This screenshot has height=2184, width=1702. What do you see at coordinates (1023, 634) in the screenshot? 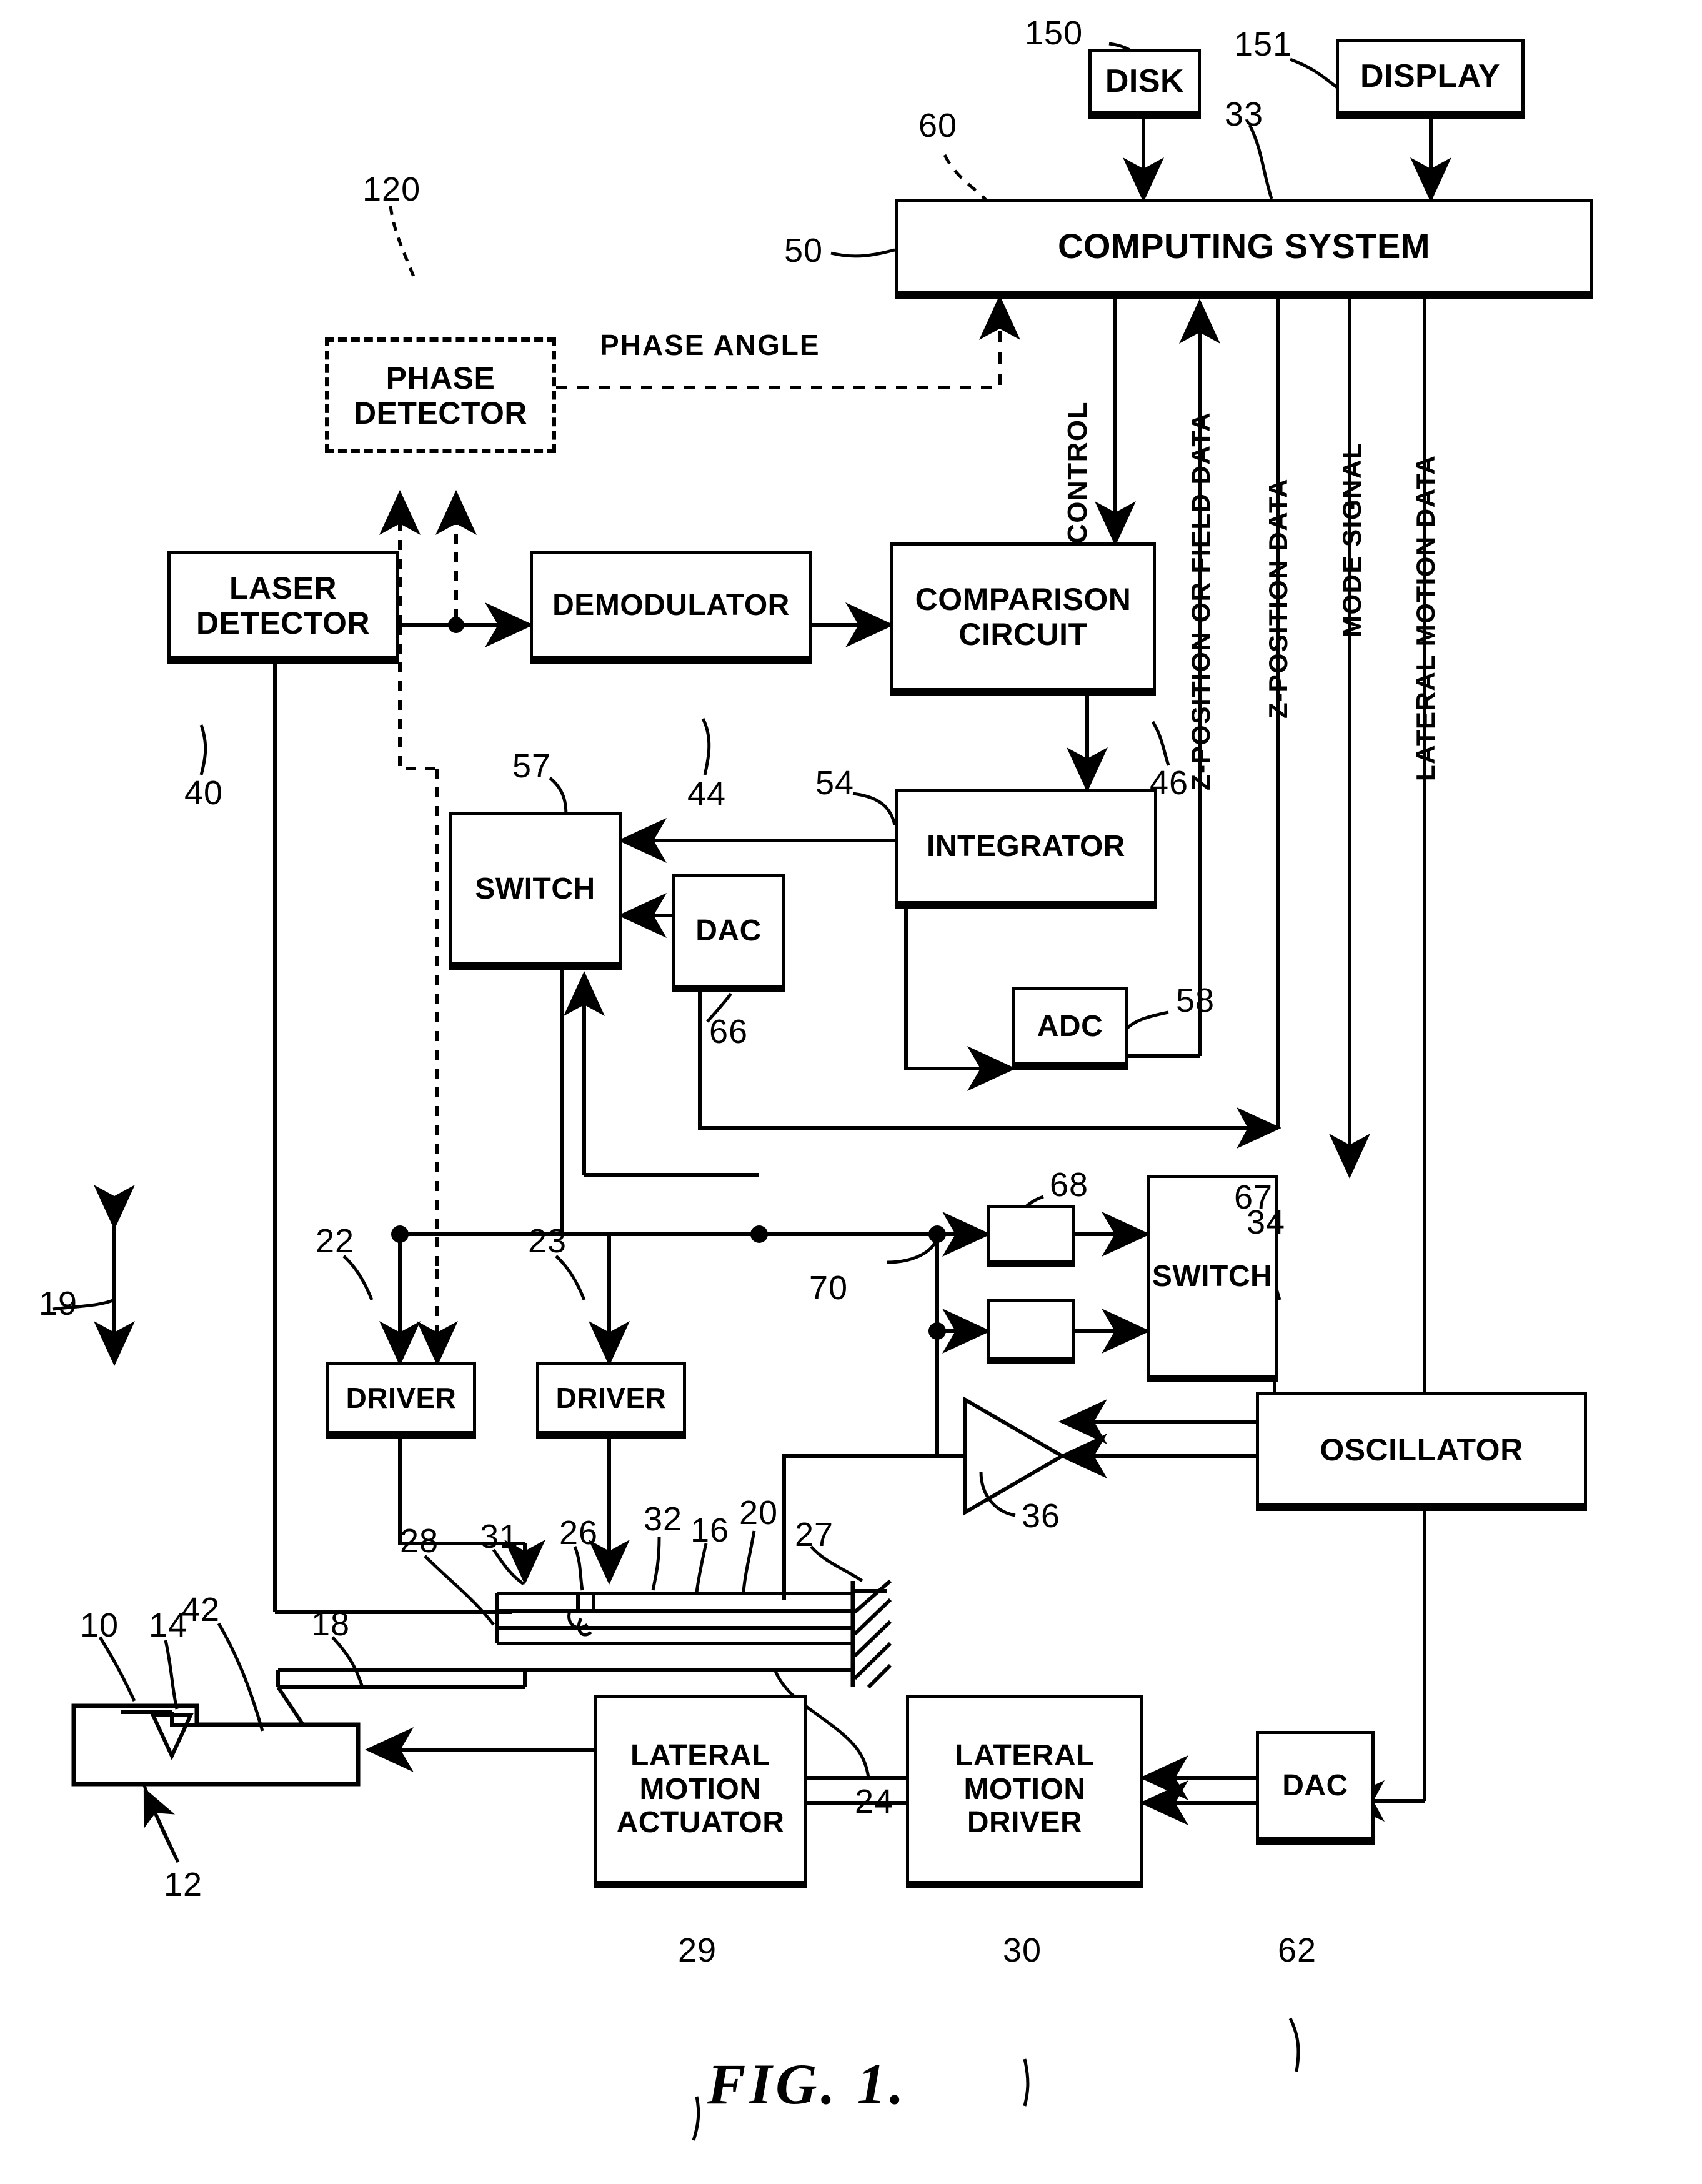
I see `block-comparison-circuit-line2: CIRCUIT` at bounding box center [1023, 634].